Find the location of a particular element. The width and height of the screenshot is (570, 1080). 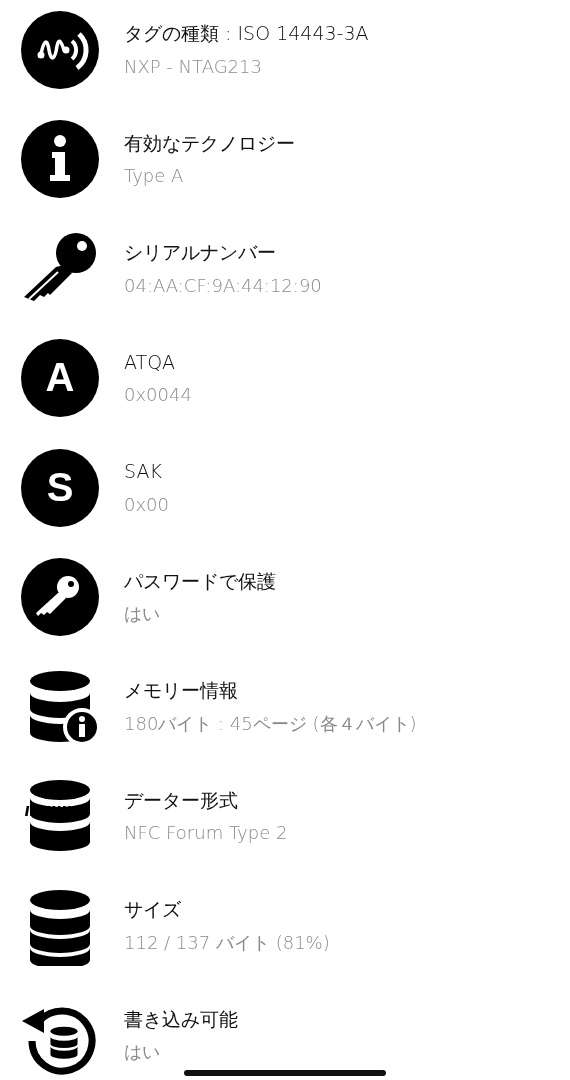

row-value: 180バイト : 45ページ (各４バイト) is located at coordinates (270, 723).